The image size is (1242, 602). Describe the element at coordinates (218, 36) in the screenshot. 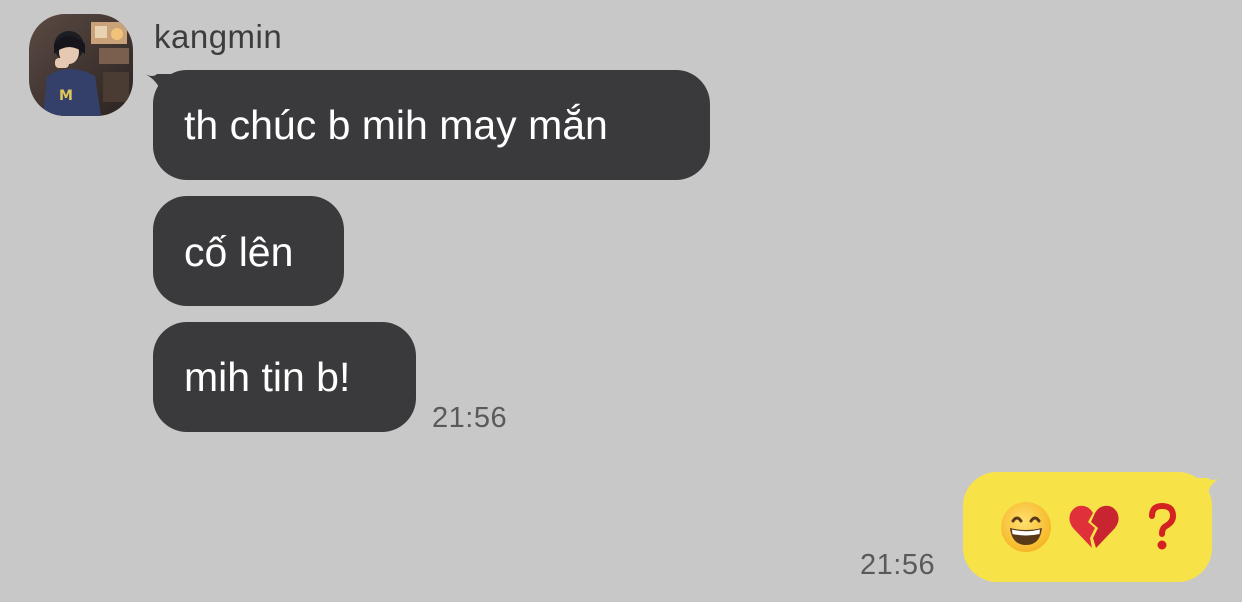

I see `sender-name: kangmin` at that location.